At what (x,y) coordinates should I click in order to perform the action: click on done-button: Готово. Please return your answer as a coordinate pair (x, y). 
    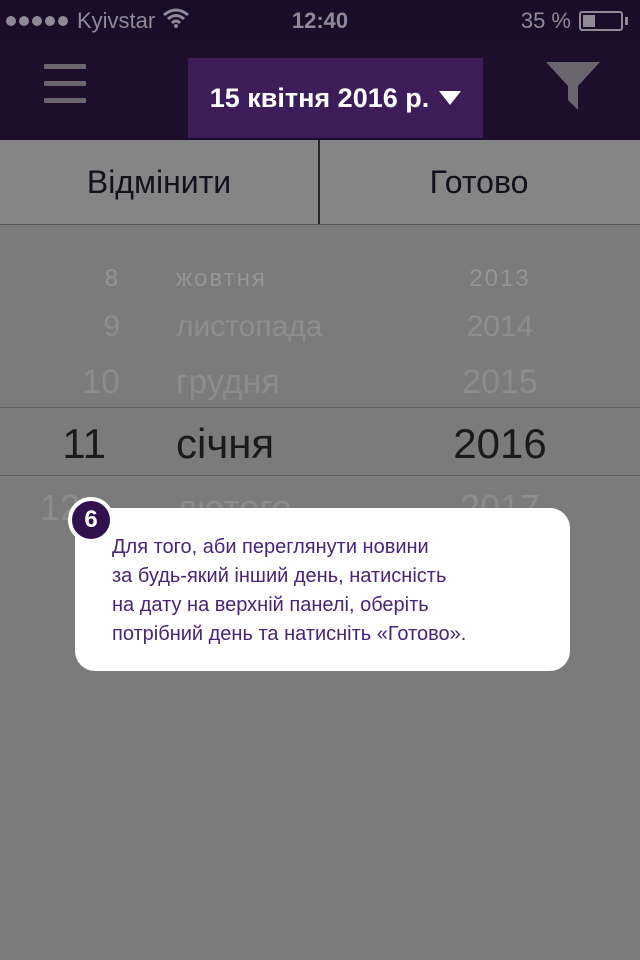
    Looking at the image, I should click on (479, 182).